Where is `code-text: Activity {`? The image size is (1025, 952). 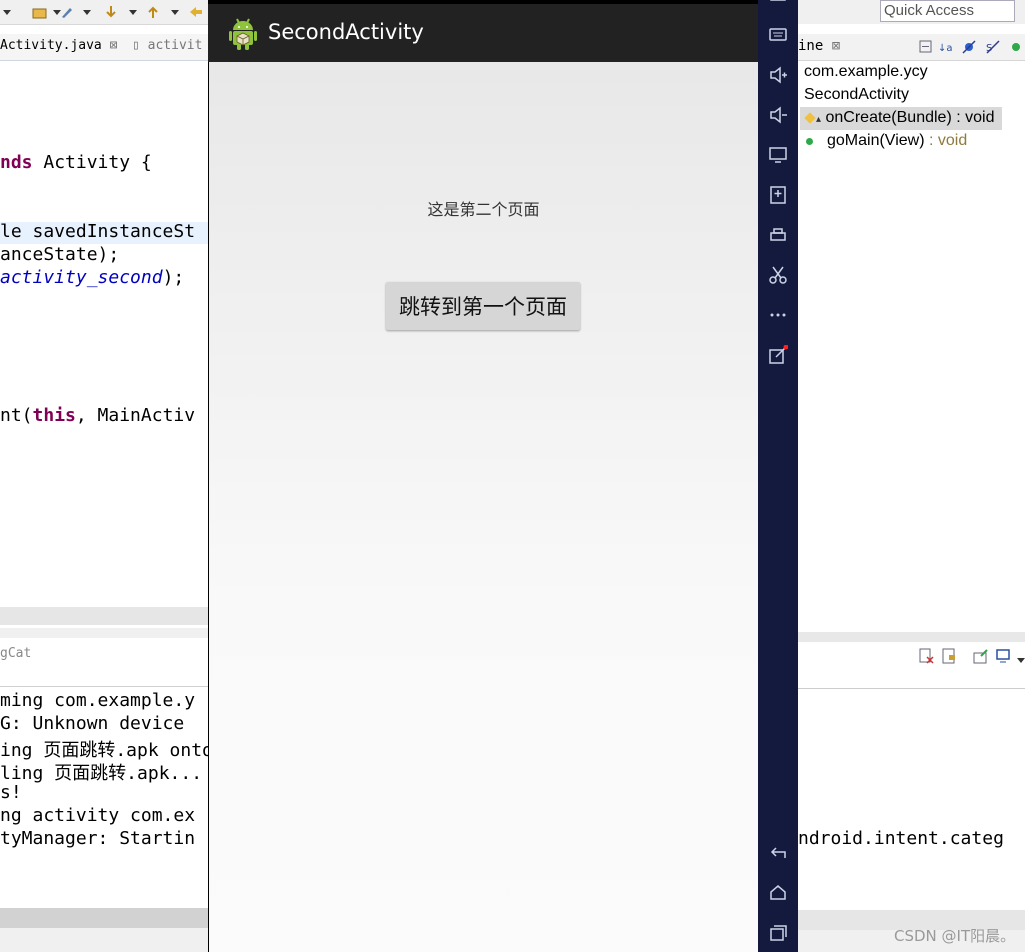
code-text: Activity { is located at coordinates (92, 162).